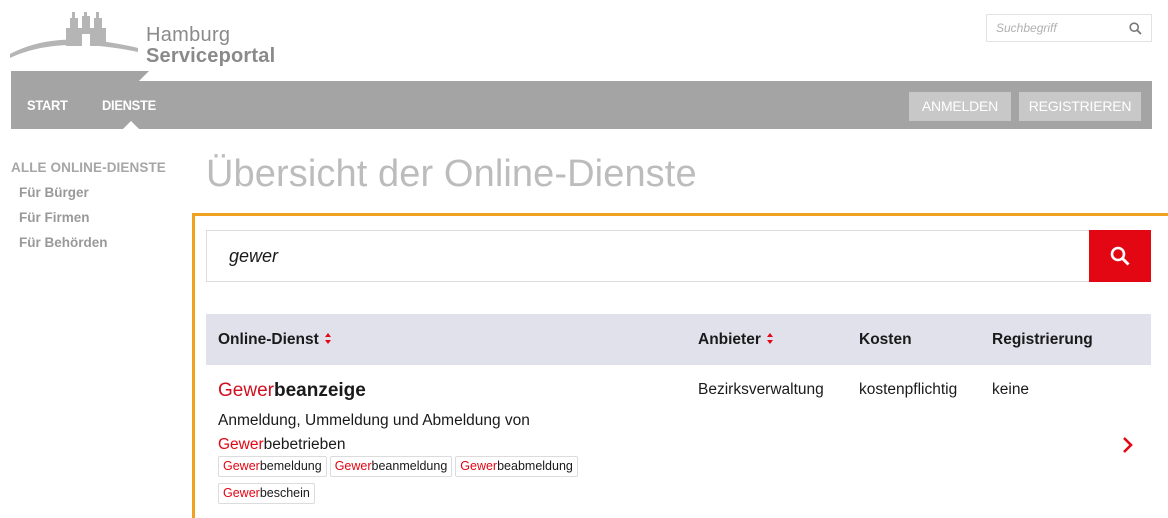 This screenshot has width=1168, height=518. Describe the element at coordinates (1128, 445) in the screenshot. I see `chevron-right-icon` at that location.